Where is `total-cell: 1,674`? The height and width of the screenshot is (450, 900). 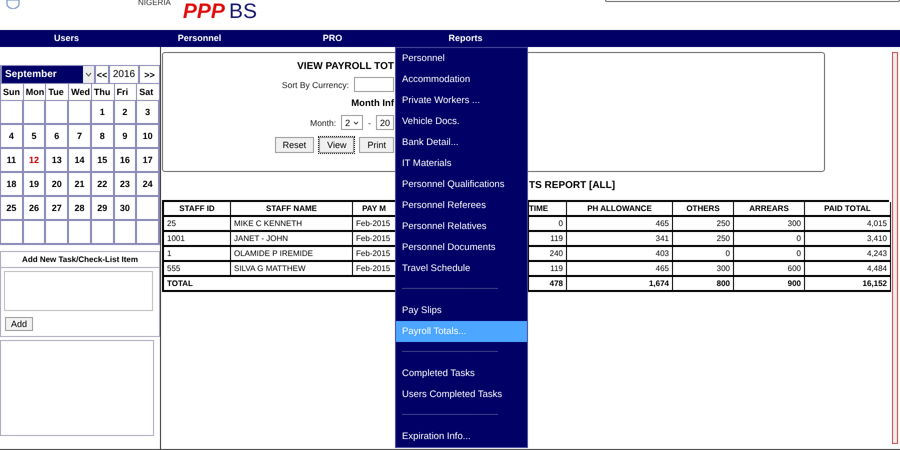 total-cell: 1,674 is located at coordinates (620, 284).